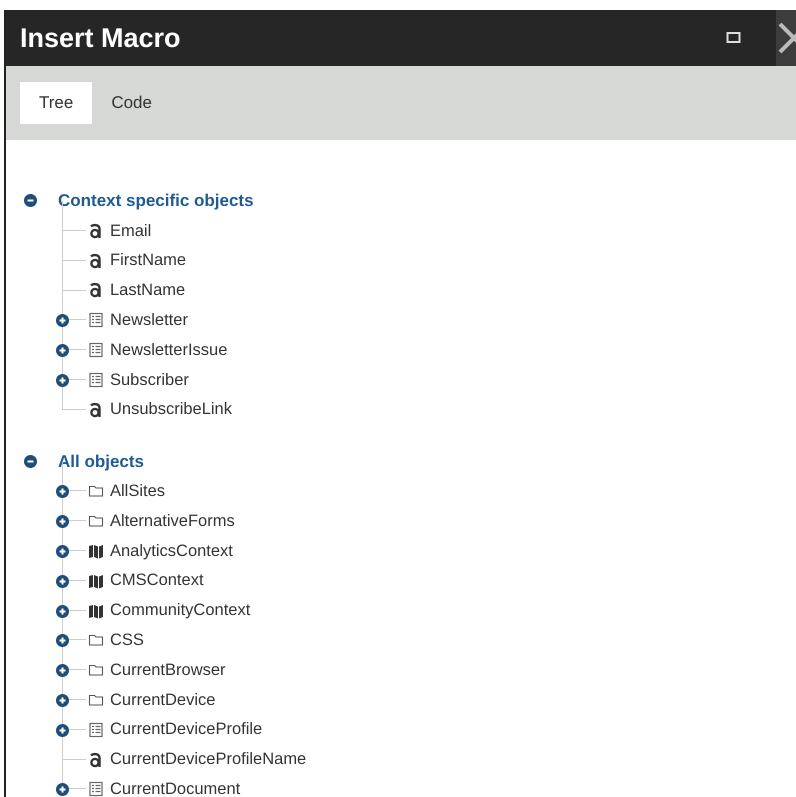 The image size is (796, 797). I want to click on tree-item-label: CurrentDocument, so click(175, 787).